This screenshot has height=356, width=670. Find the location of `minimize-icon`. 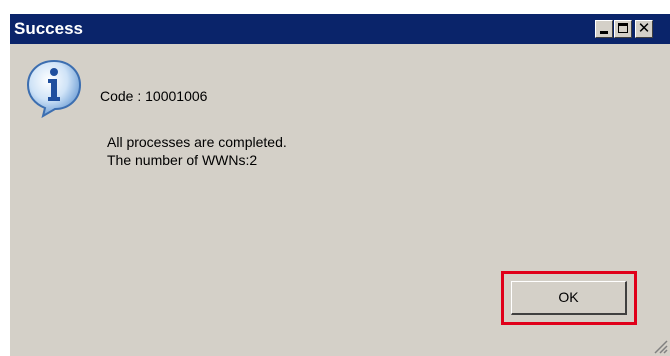

minimize-icon is located at coordinates (604, 32).